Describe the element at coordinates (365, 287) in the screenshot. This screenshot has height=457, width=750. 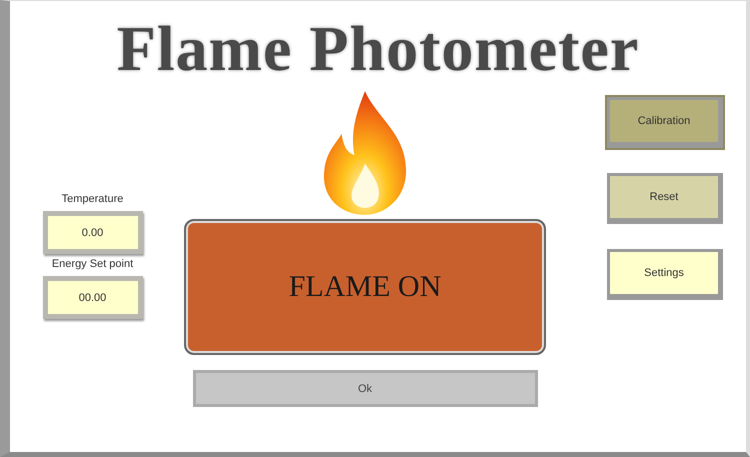
I see `flame-on-button: FLAME ON` at that location.